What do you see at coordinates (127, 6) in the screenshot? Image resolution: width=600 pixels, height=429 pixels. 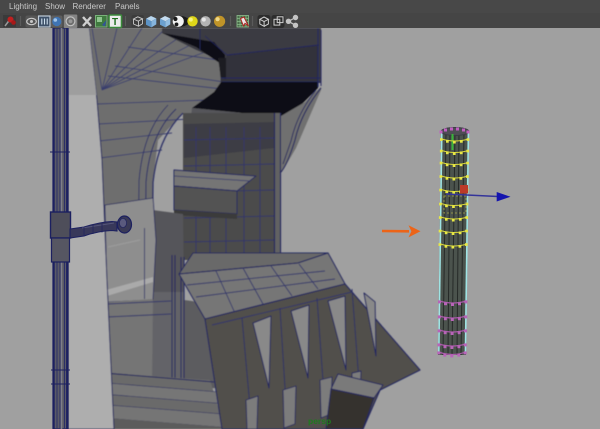 I see `svg-text: Panels` at bounding box center [127, 6].